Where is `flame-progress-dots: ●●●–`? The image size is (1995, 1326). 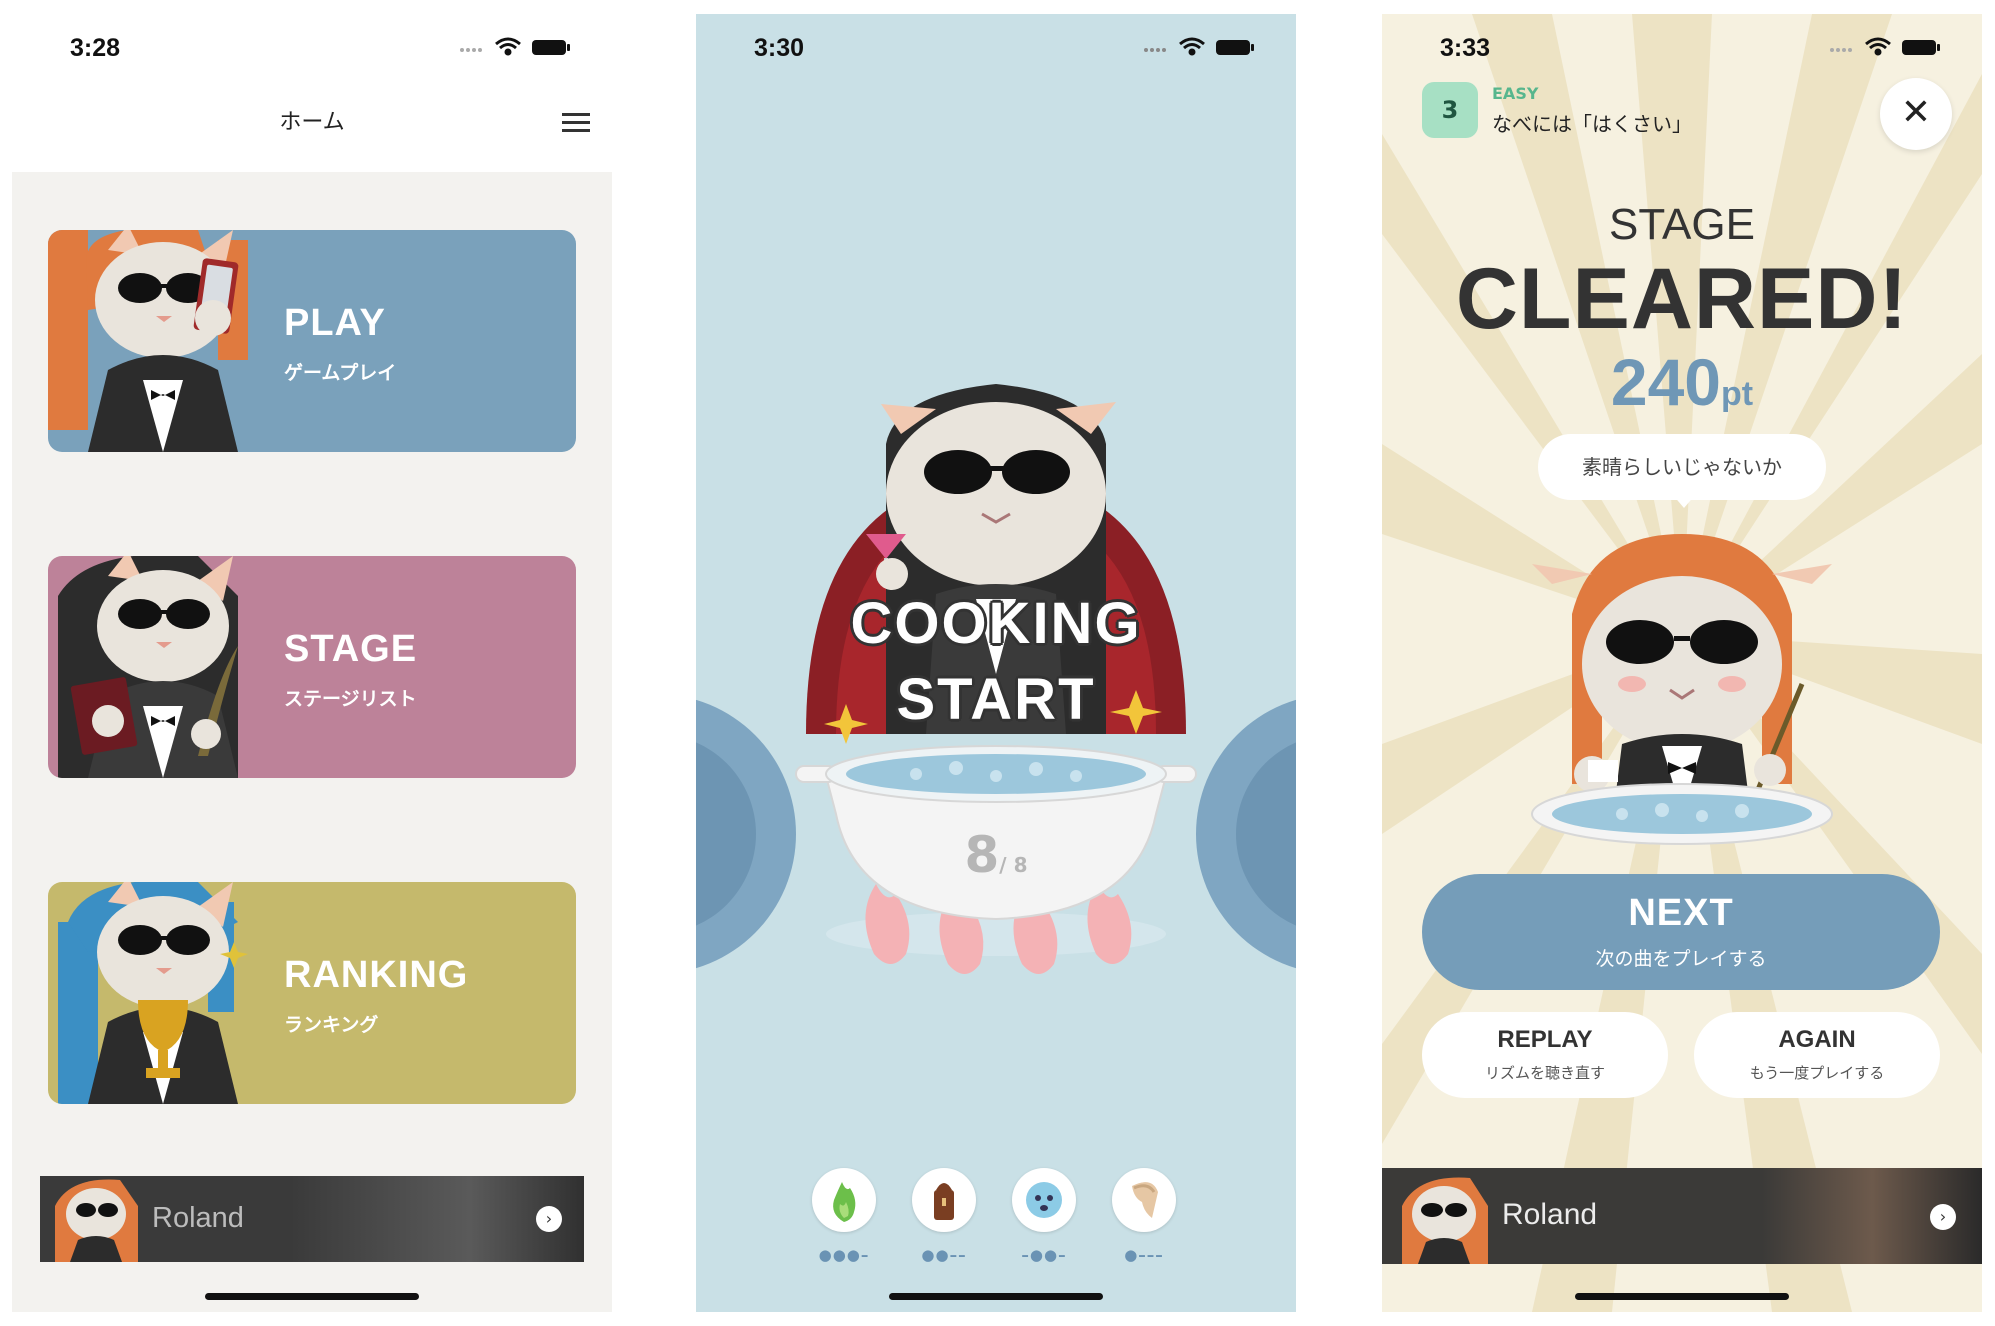
flame-progress-dots: ●●●– is located at coordinates (844, 1255).